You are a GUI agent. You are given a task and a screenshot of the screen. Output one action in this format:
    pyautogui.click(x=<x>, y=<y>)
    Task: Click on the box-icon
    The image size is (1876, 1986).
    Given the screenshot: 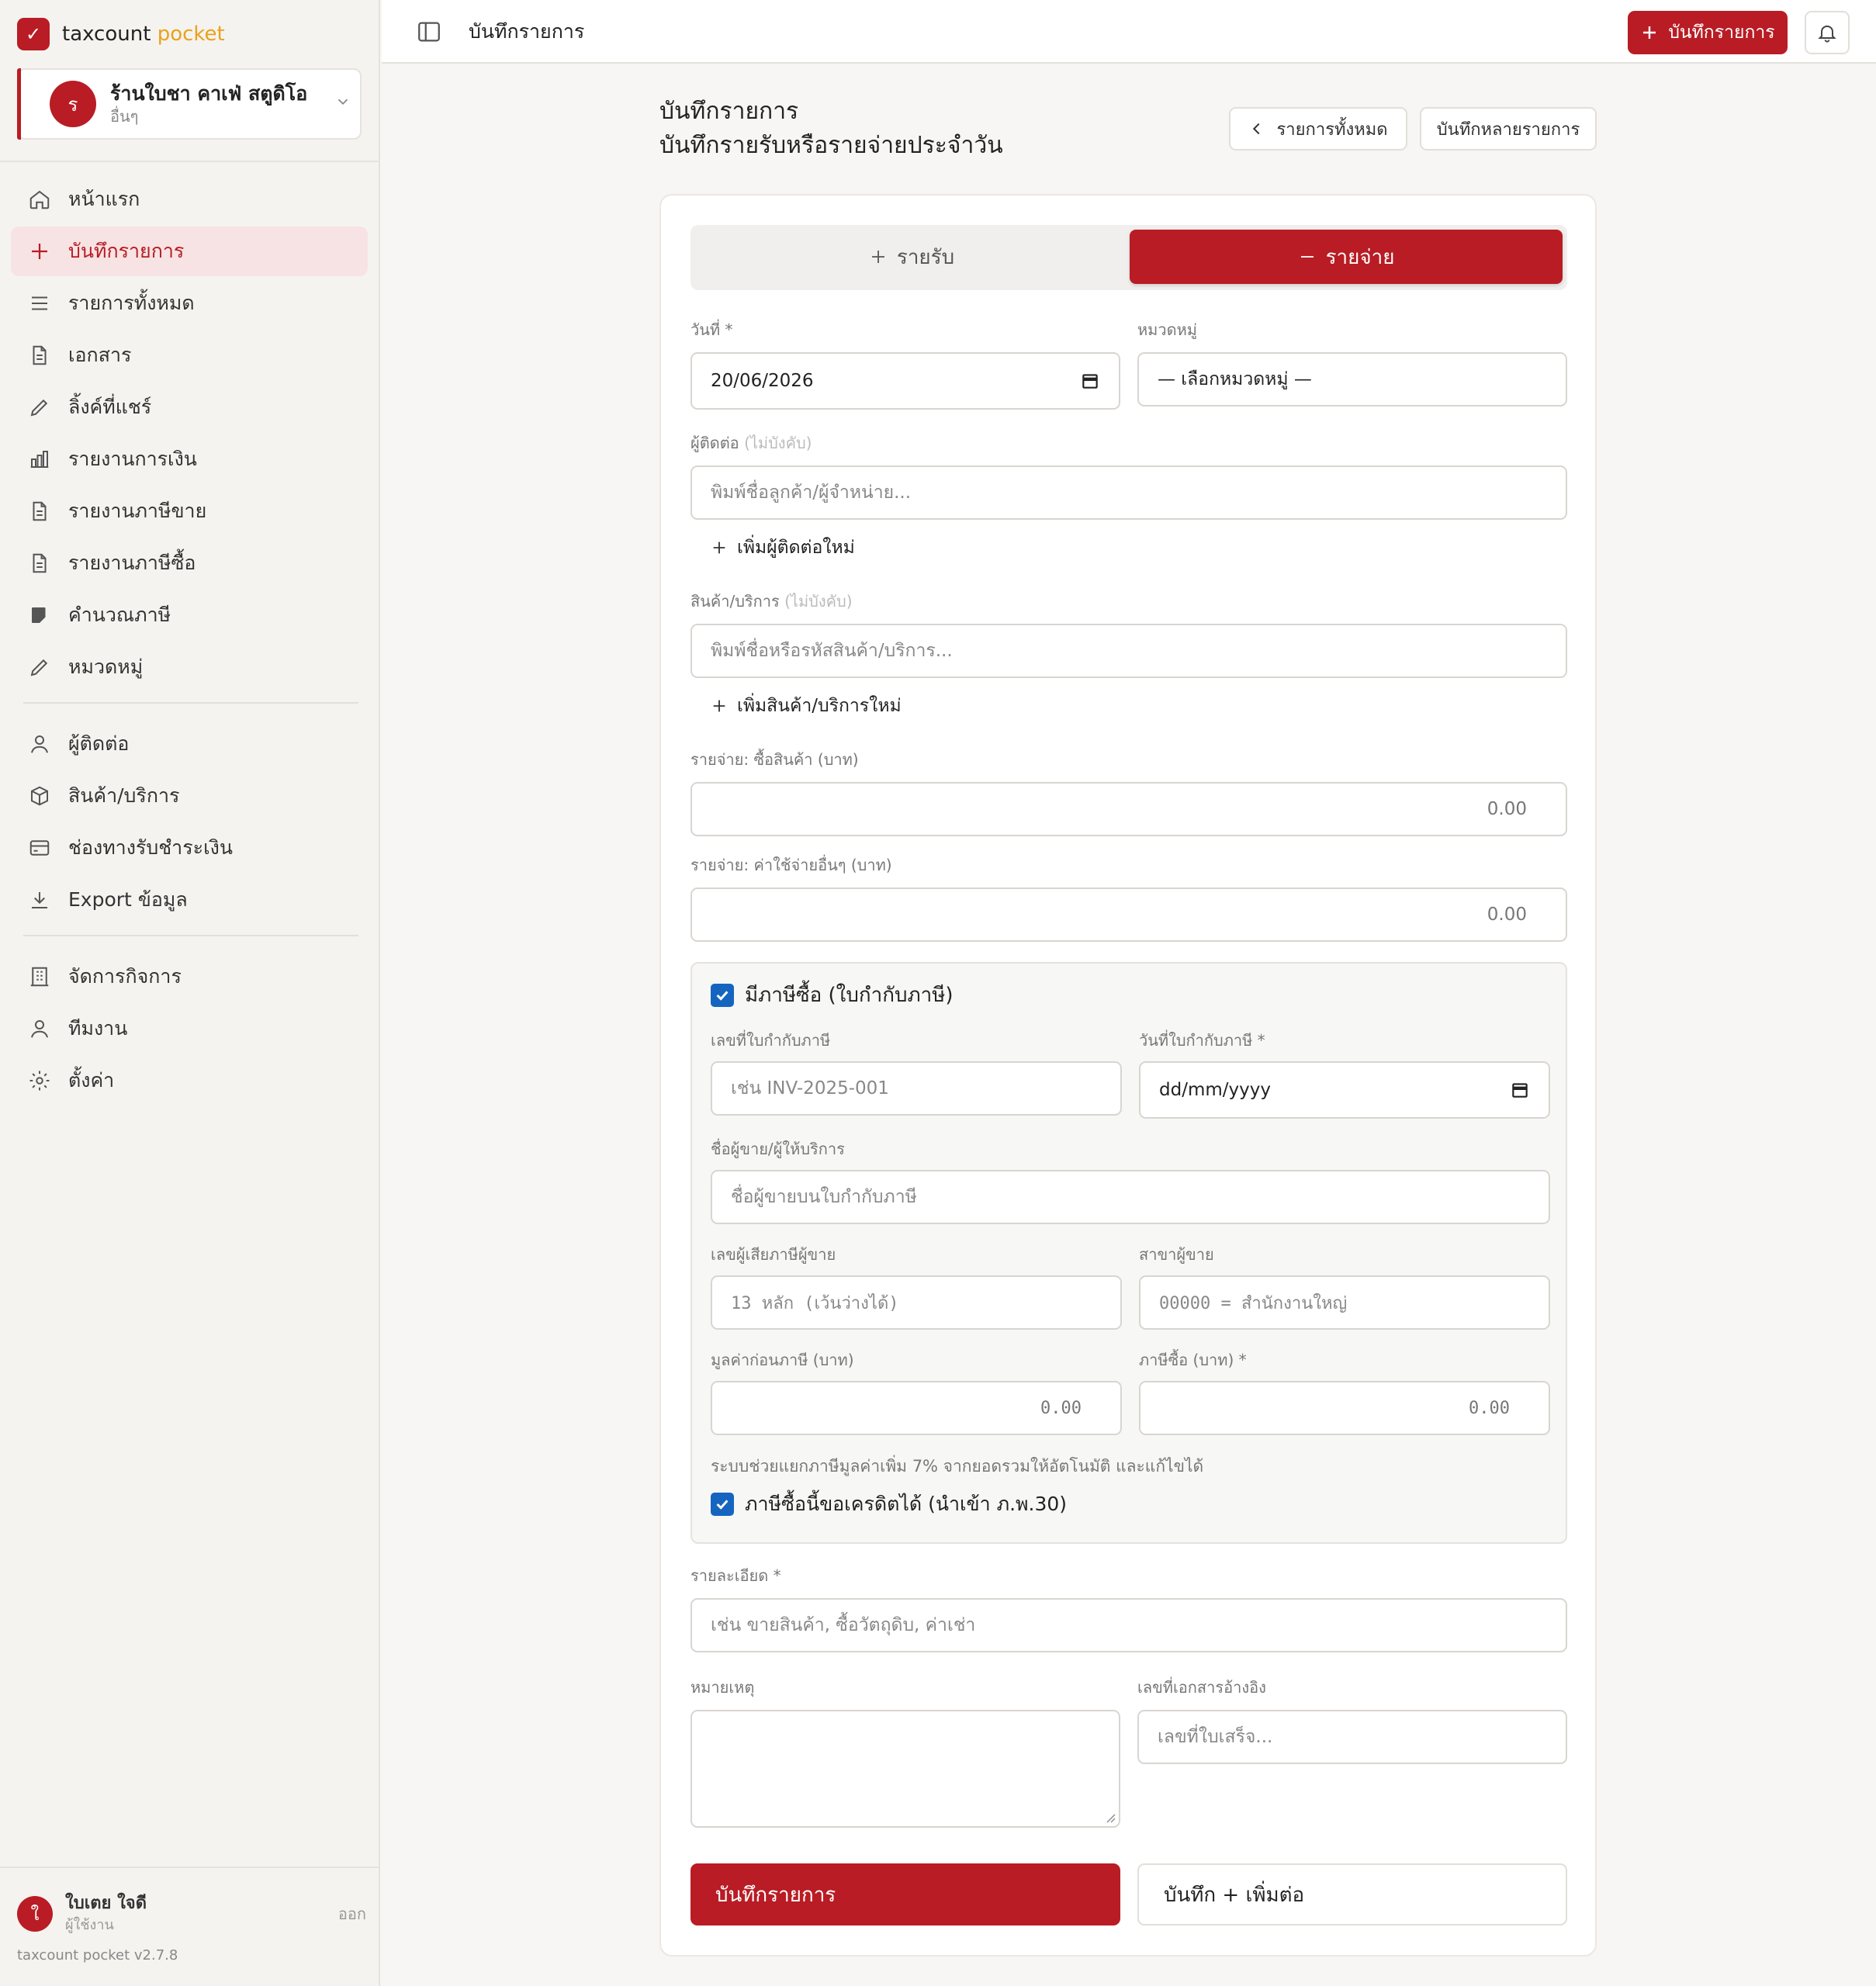 What is the action you would take?
    pyautogui.click(x=39, y=796)
    